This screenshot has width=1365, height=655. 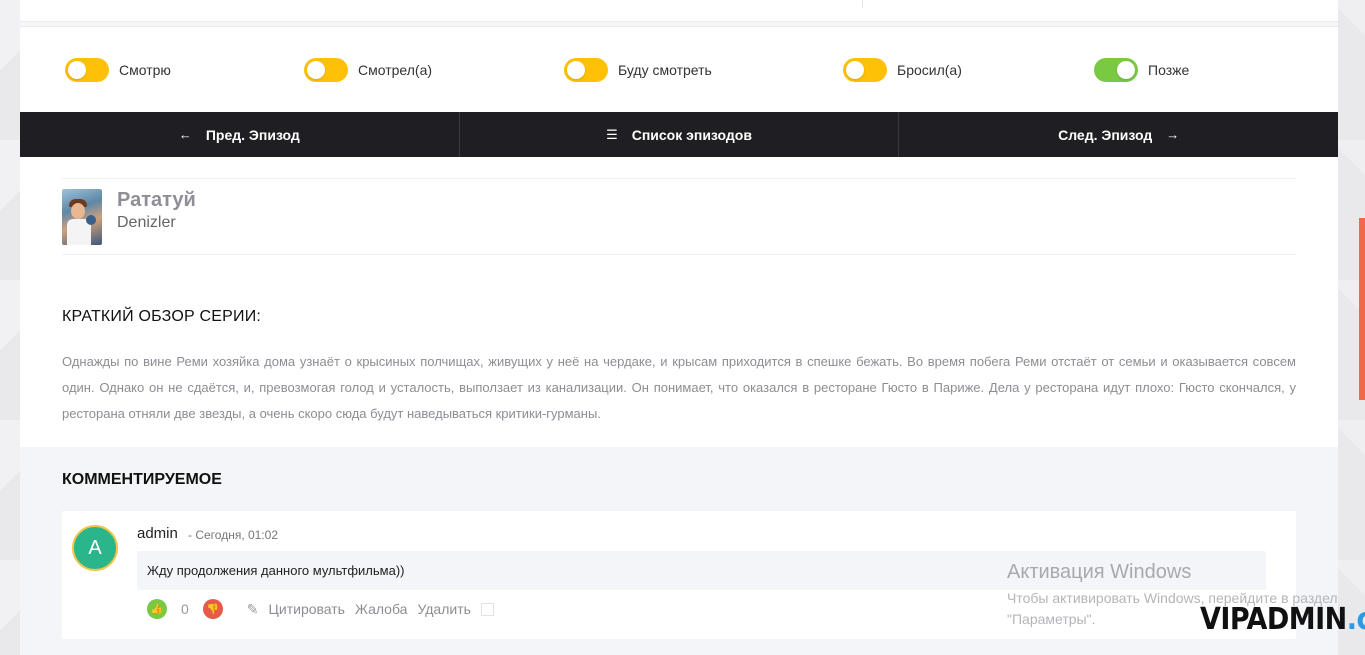 What do you see at coordinates (1273, 619) in the screenshot?
I see `watermark-main: VIPADMIN` at bounding box center [1273, 619].